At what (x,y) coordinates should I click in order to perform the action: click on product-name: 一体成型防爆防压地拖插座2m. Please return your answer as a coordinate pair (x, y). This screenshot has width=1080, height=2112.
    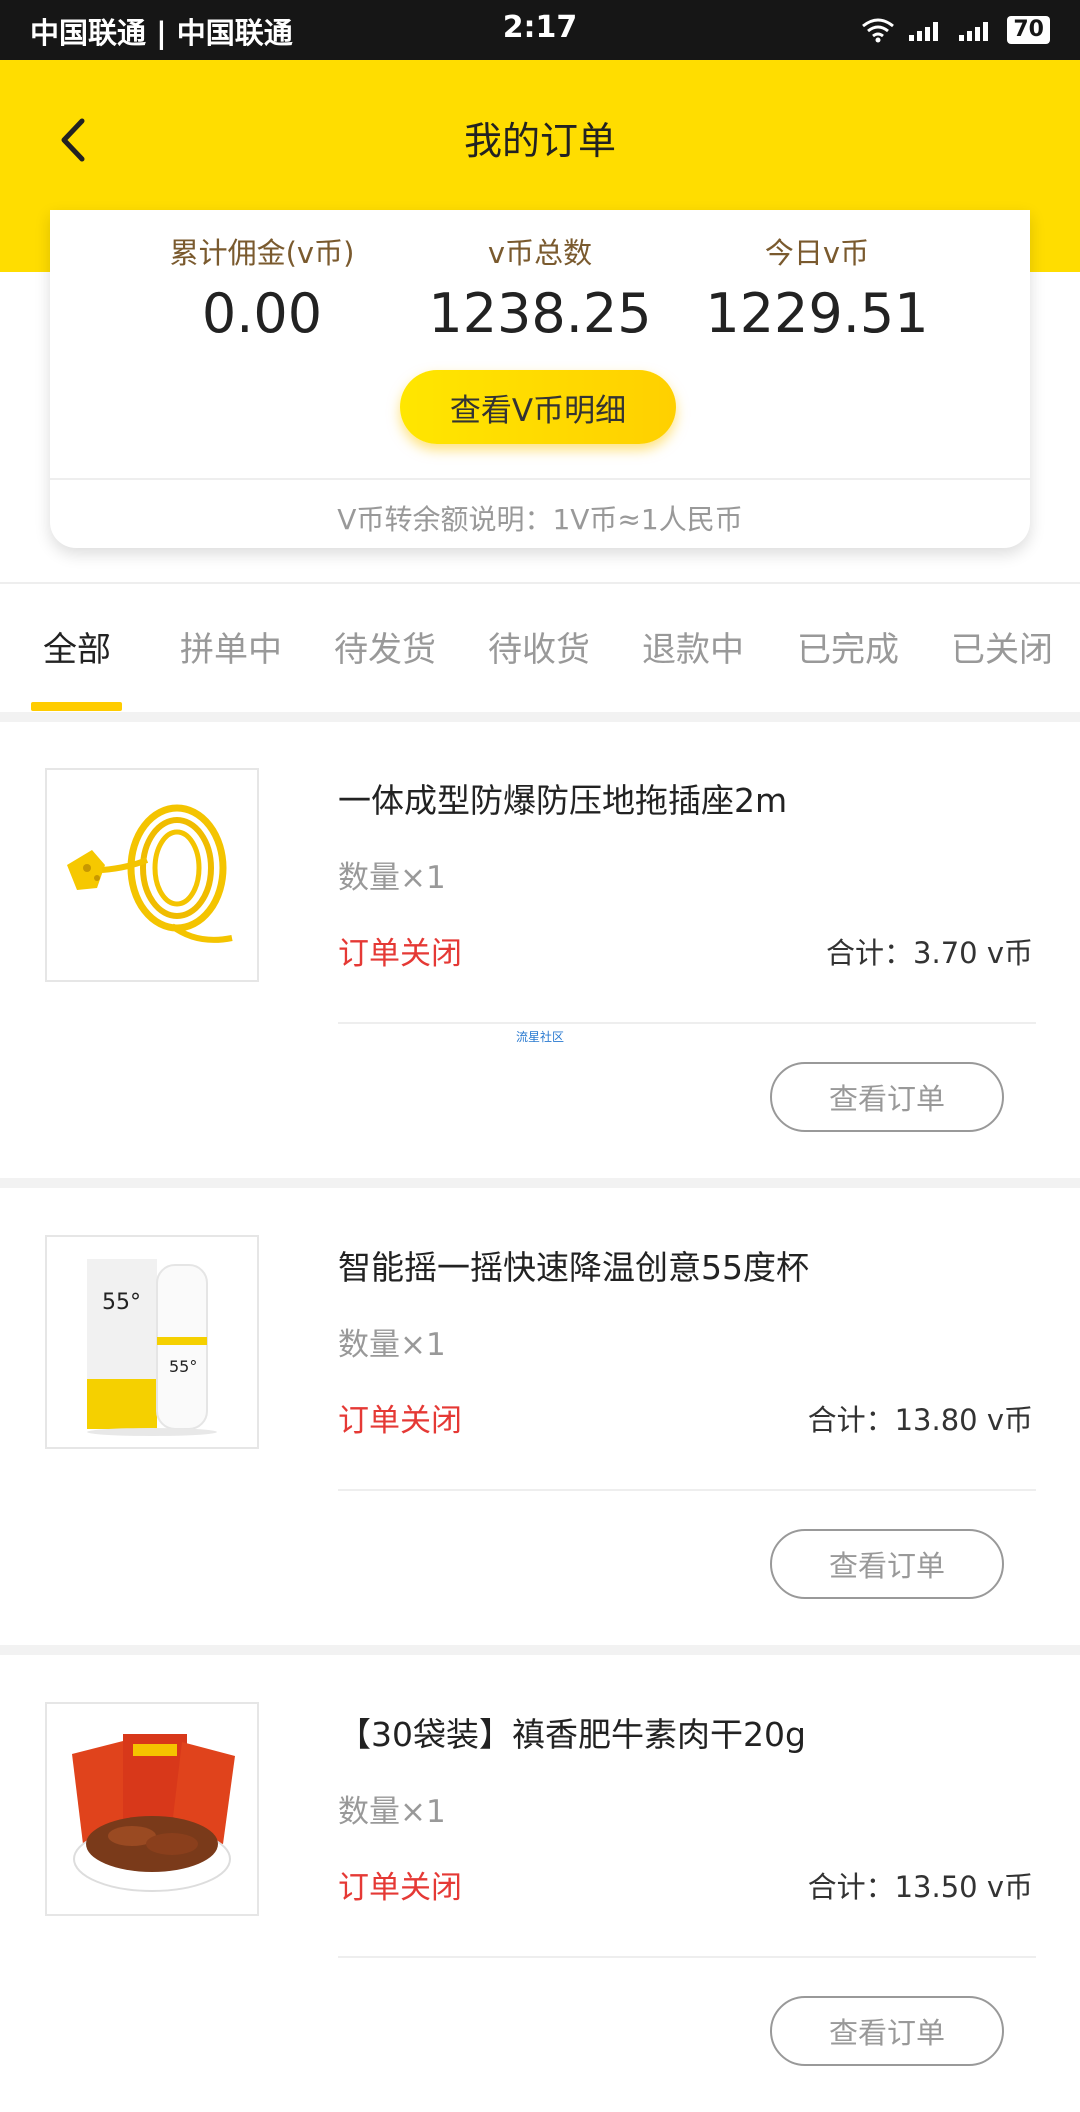
    Looking at the image, I should click on (562, 798).